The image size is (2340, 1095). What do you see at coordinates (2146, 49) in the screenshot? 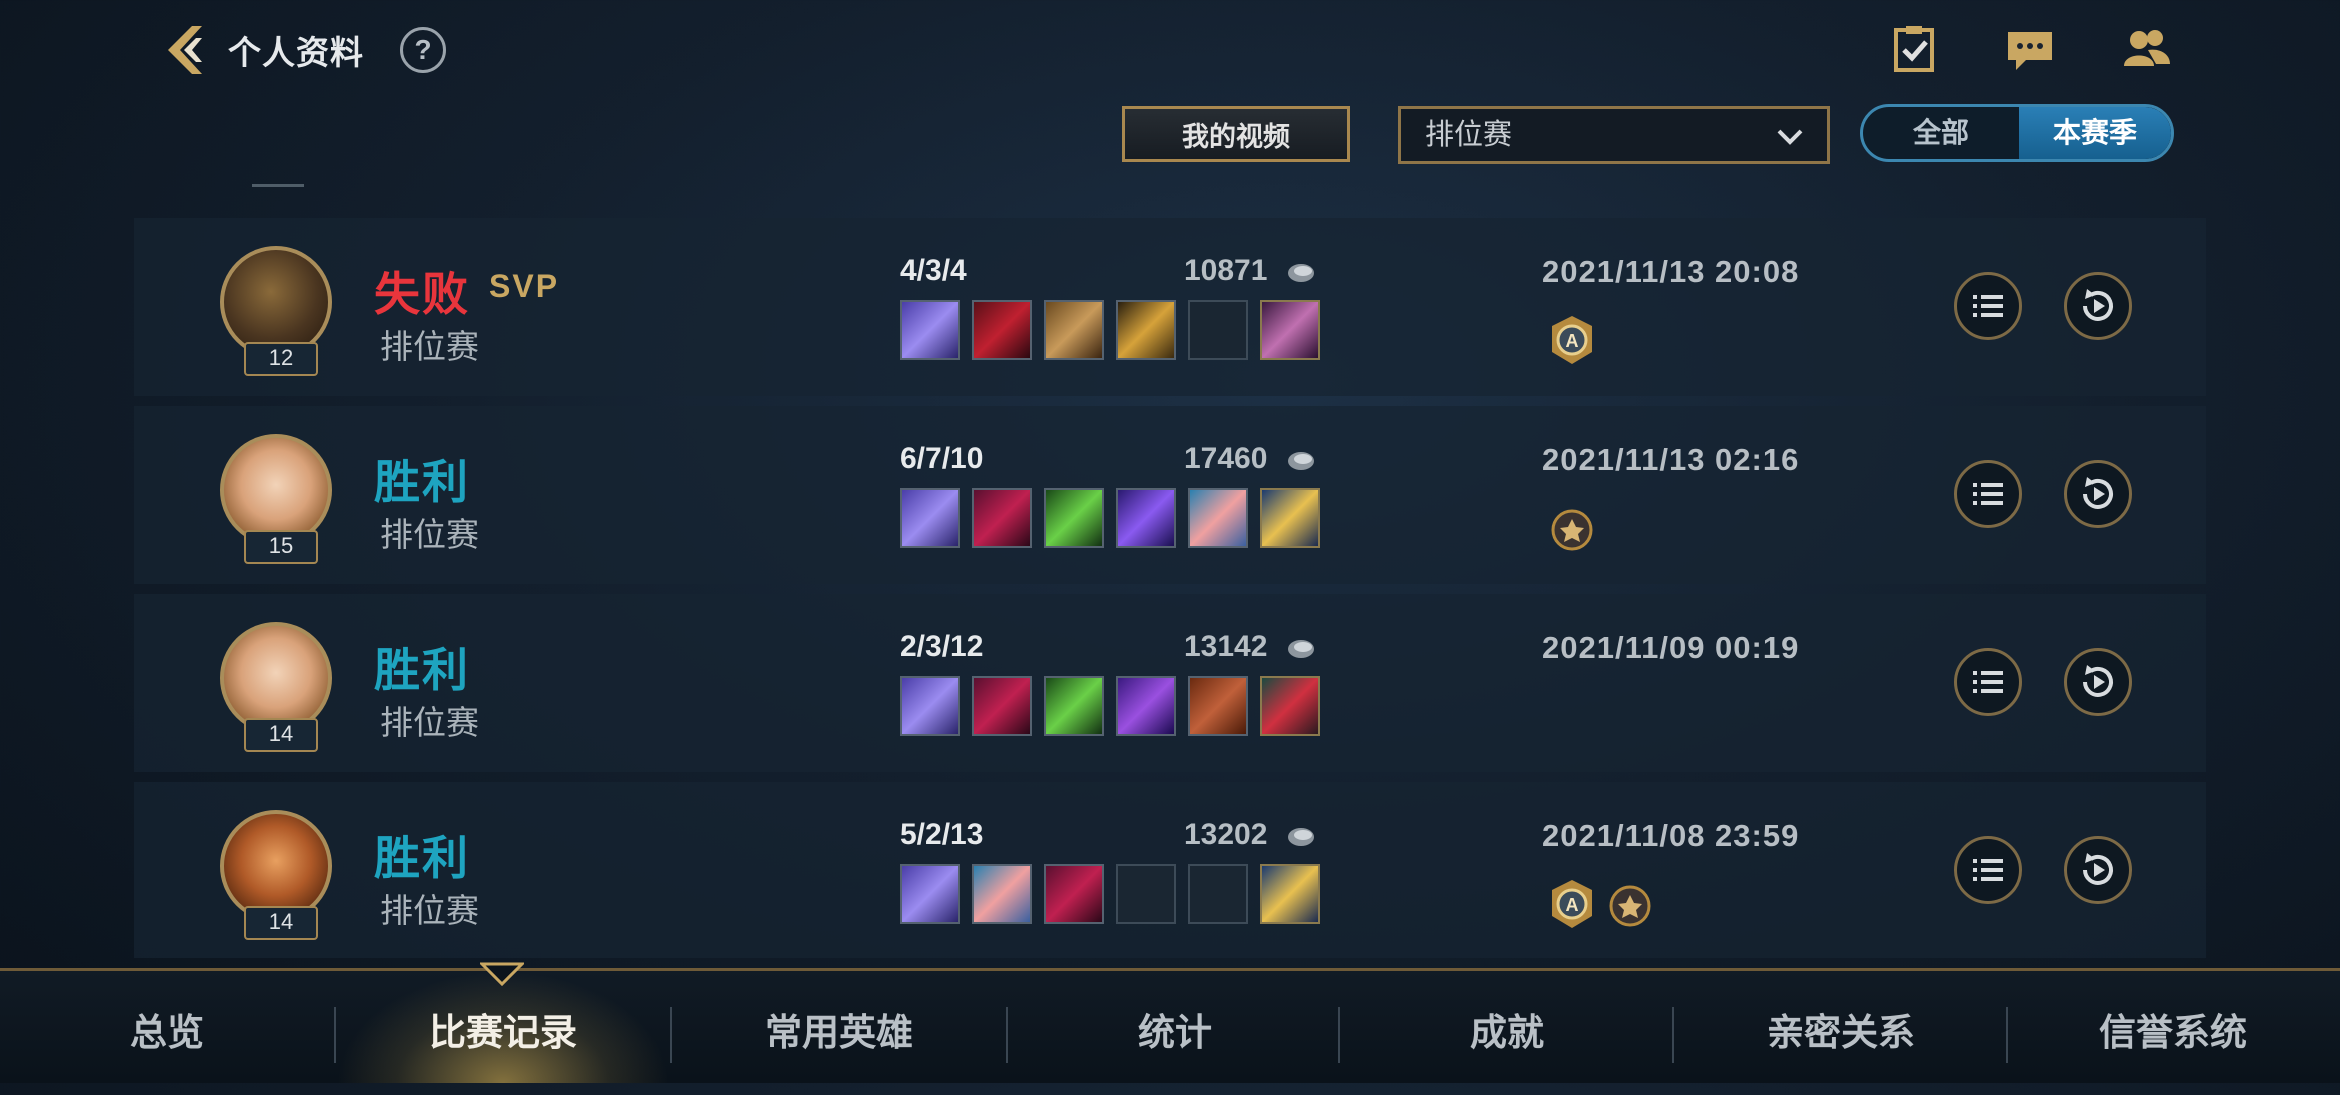
I see `friends-icon` at bounding box center [2146, 49].